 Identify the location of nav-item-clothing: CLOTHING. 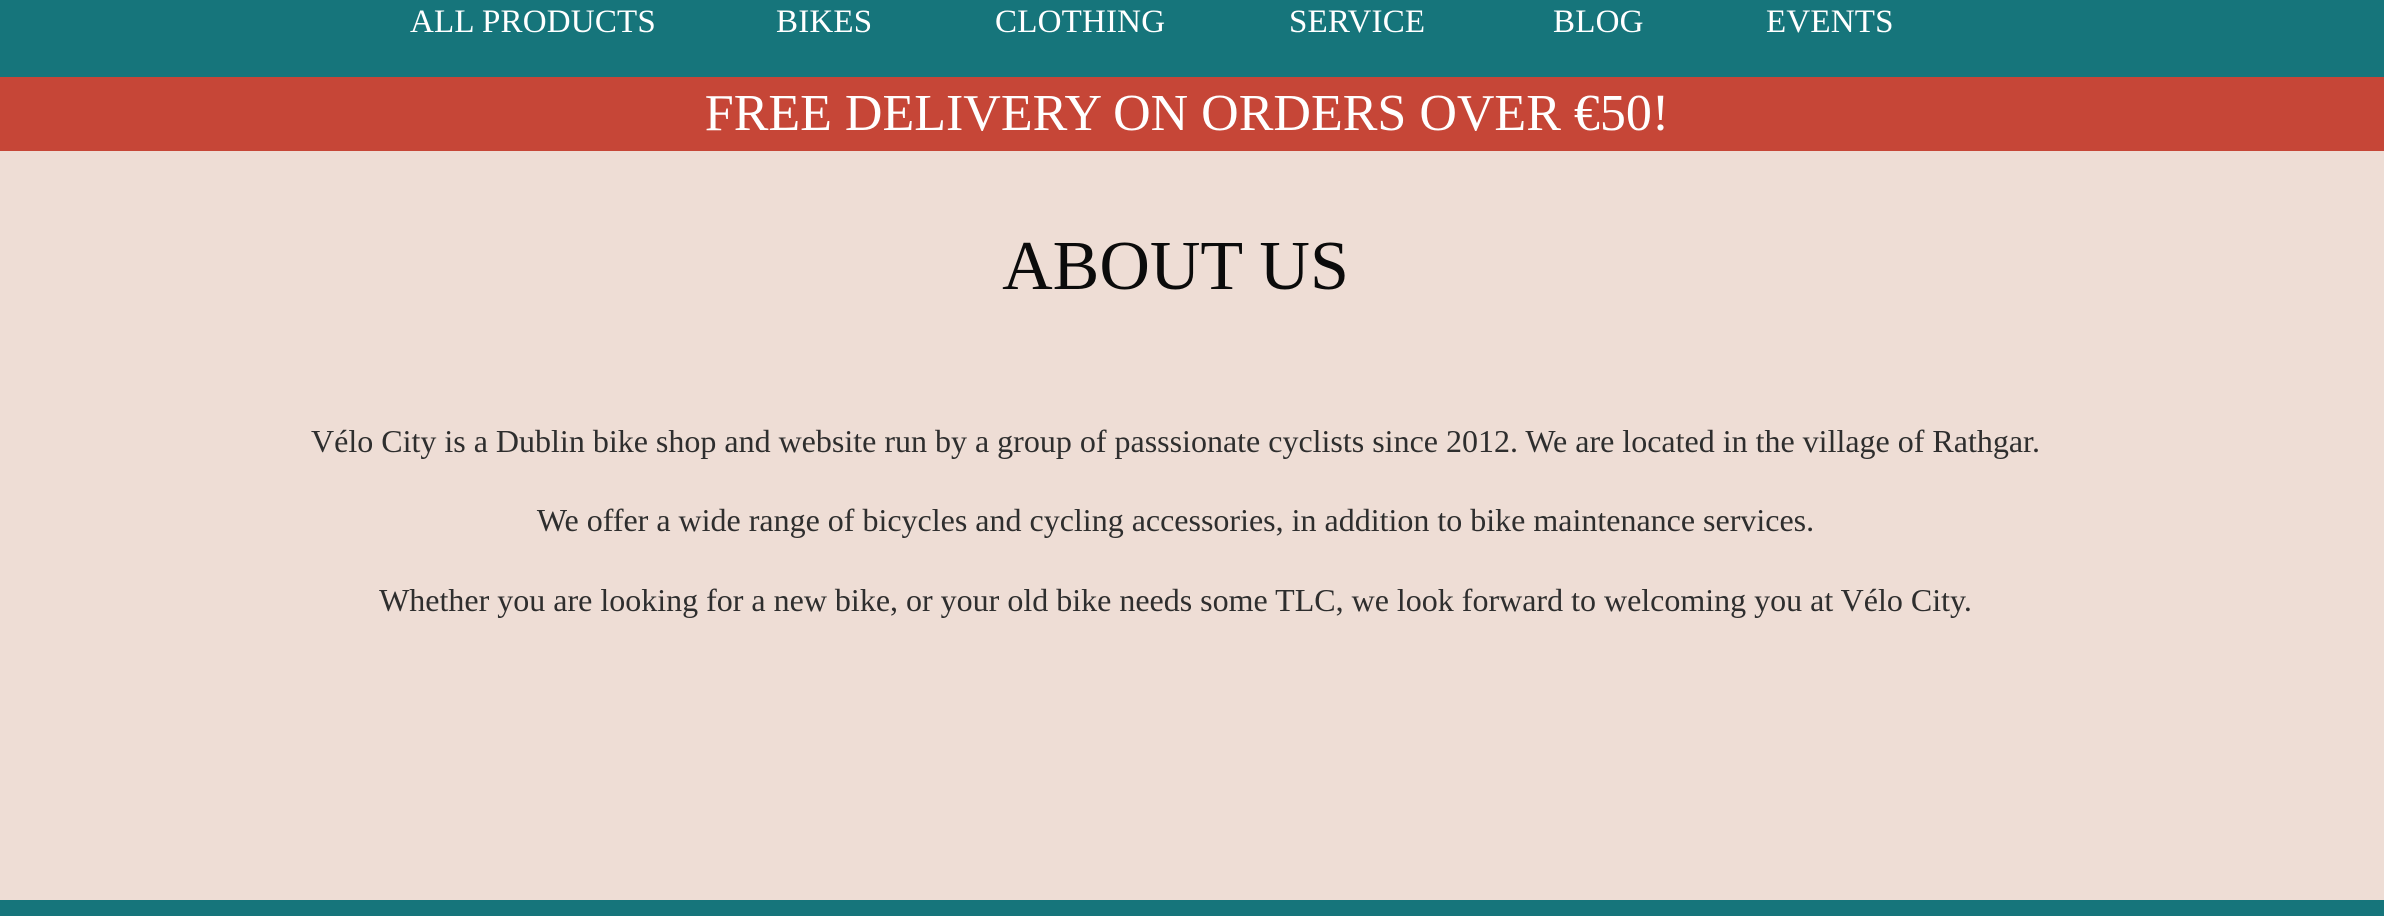
(1080, 22).